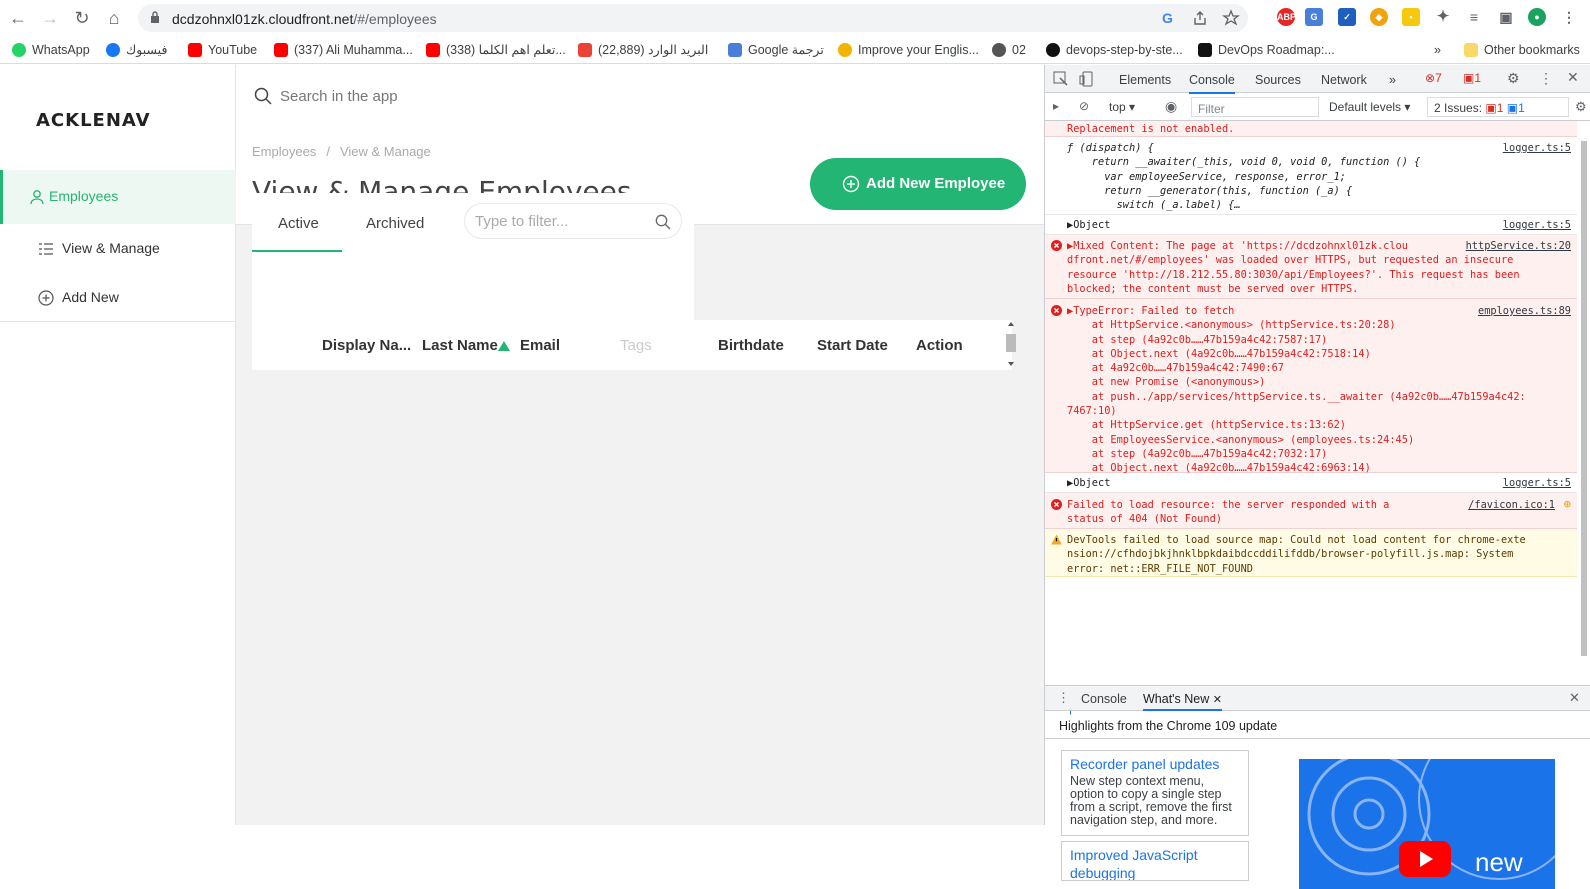 Image resolution: width=1590 pixels, height=889 pixels. Describe the element at coordinates (339, 96) in the screenshot. I see `search-input: Search in the app` at that location.